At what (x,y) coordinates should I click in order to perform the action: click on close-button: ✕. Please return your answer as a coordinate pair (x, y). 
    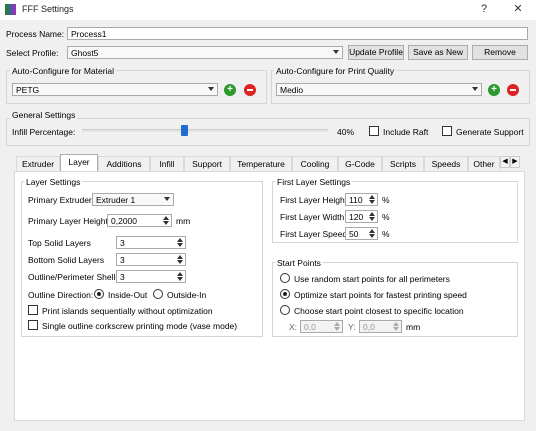
    Looking at the image, I should click on (518, 9).